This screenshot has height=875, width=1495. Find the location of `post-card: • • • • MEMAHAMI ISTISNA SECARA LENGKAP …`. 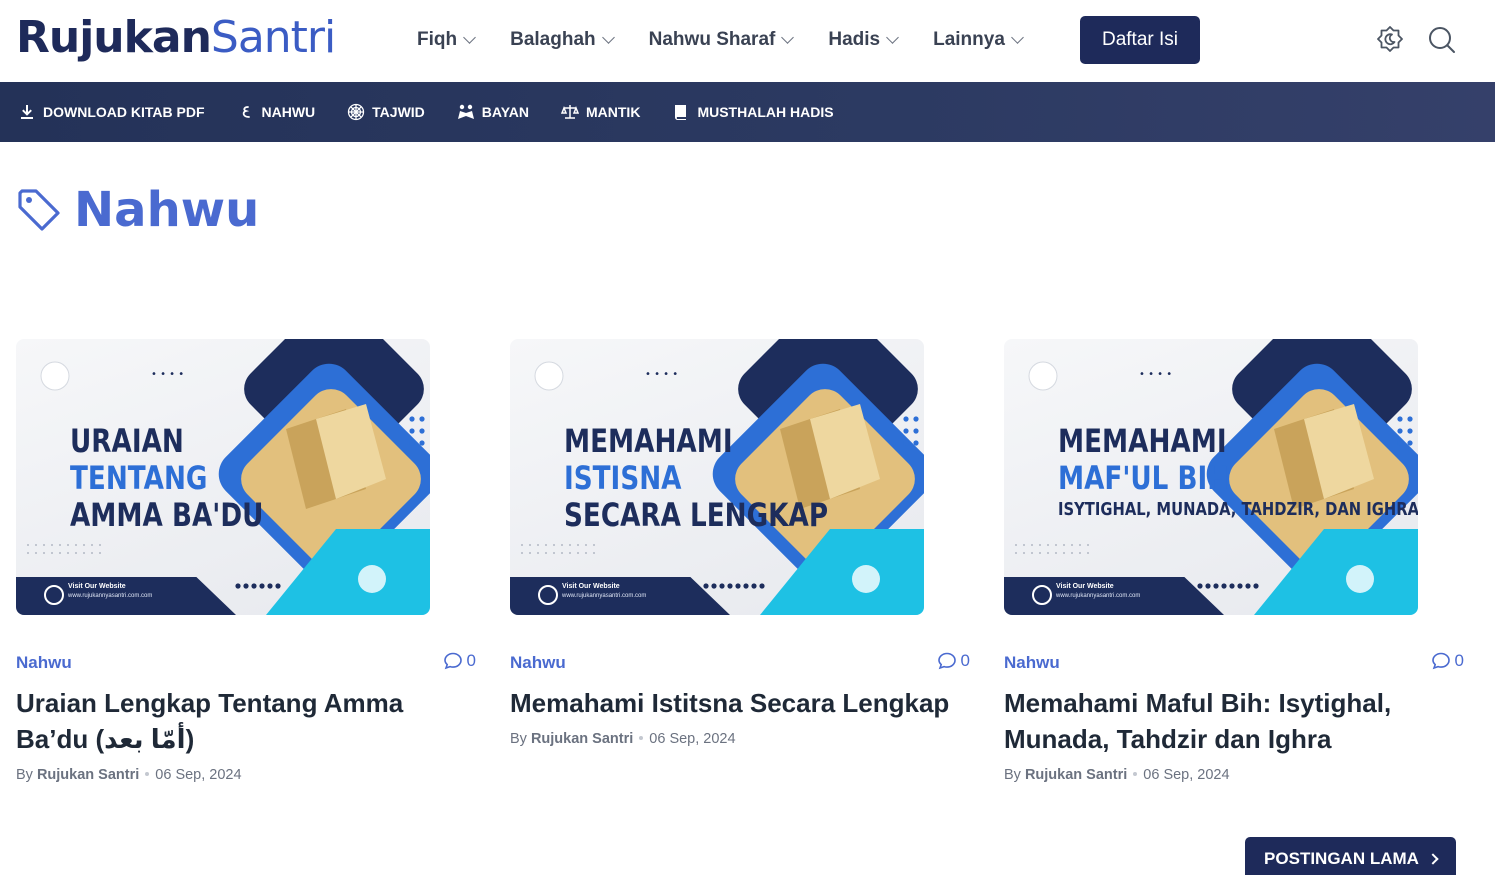

post-card: • • • • MEMAHAMI ISTISNA SECARA LENGKAP … is located at coordinates (740, 543).